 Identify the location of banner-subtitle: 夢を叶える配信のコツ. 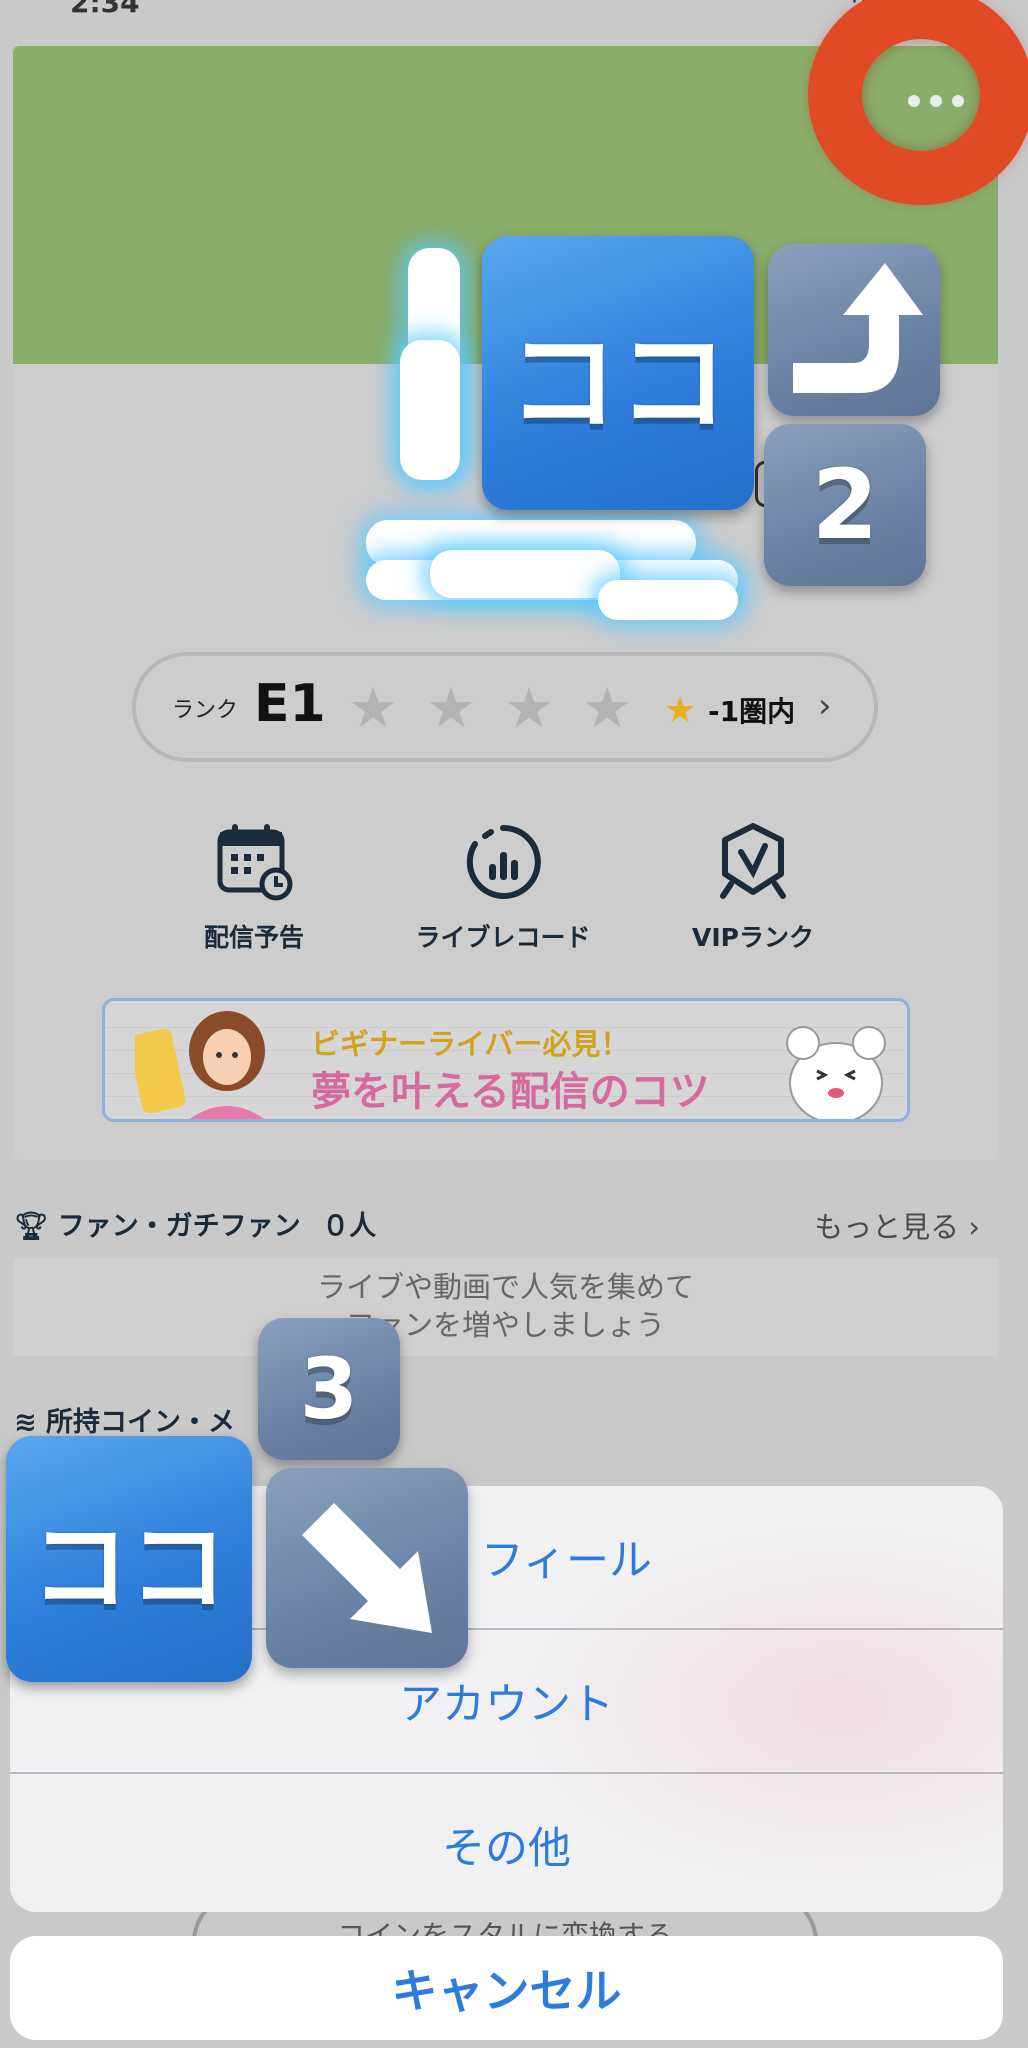
(510, 1092).